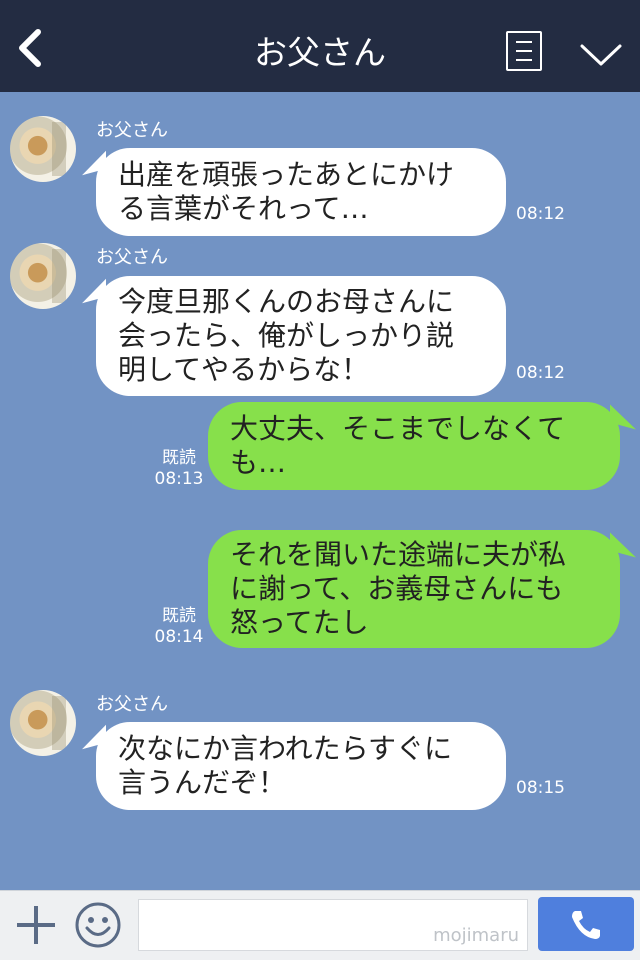 Image resolution: width=640 pixels, height=960 pixels. What do you see at coordinates (179, 637) in the screenshot?
I see `message-time: 08:14` at bounding box center [179, 637].